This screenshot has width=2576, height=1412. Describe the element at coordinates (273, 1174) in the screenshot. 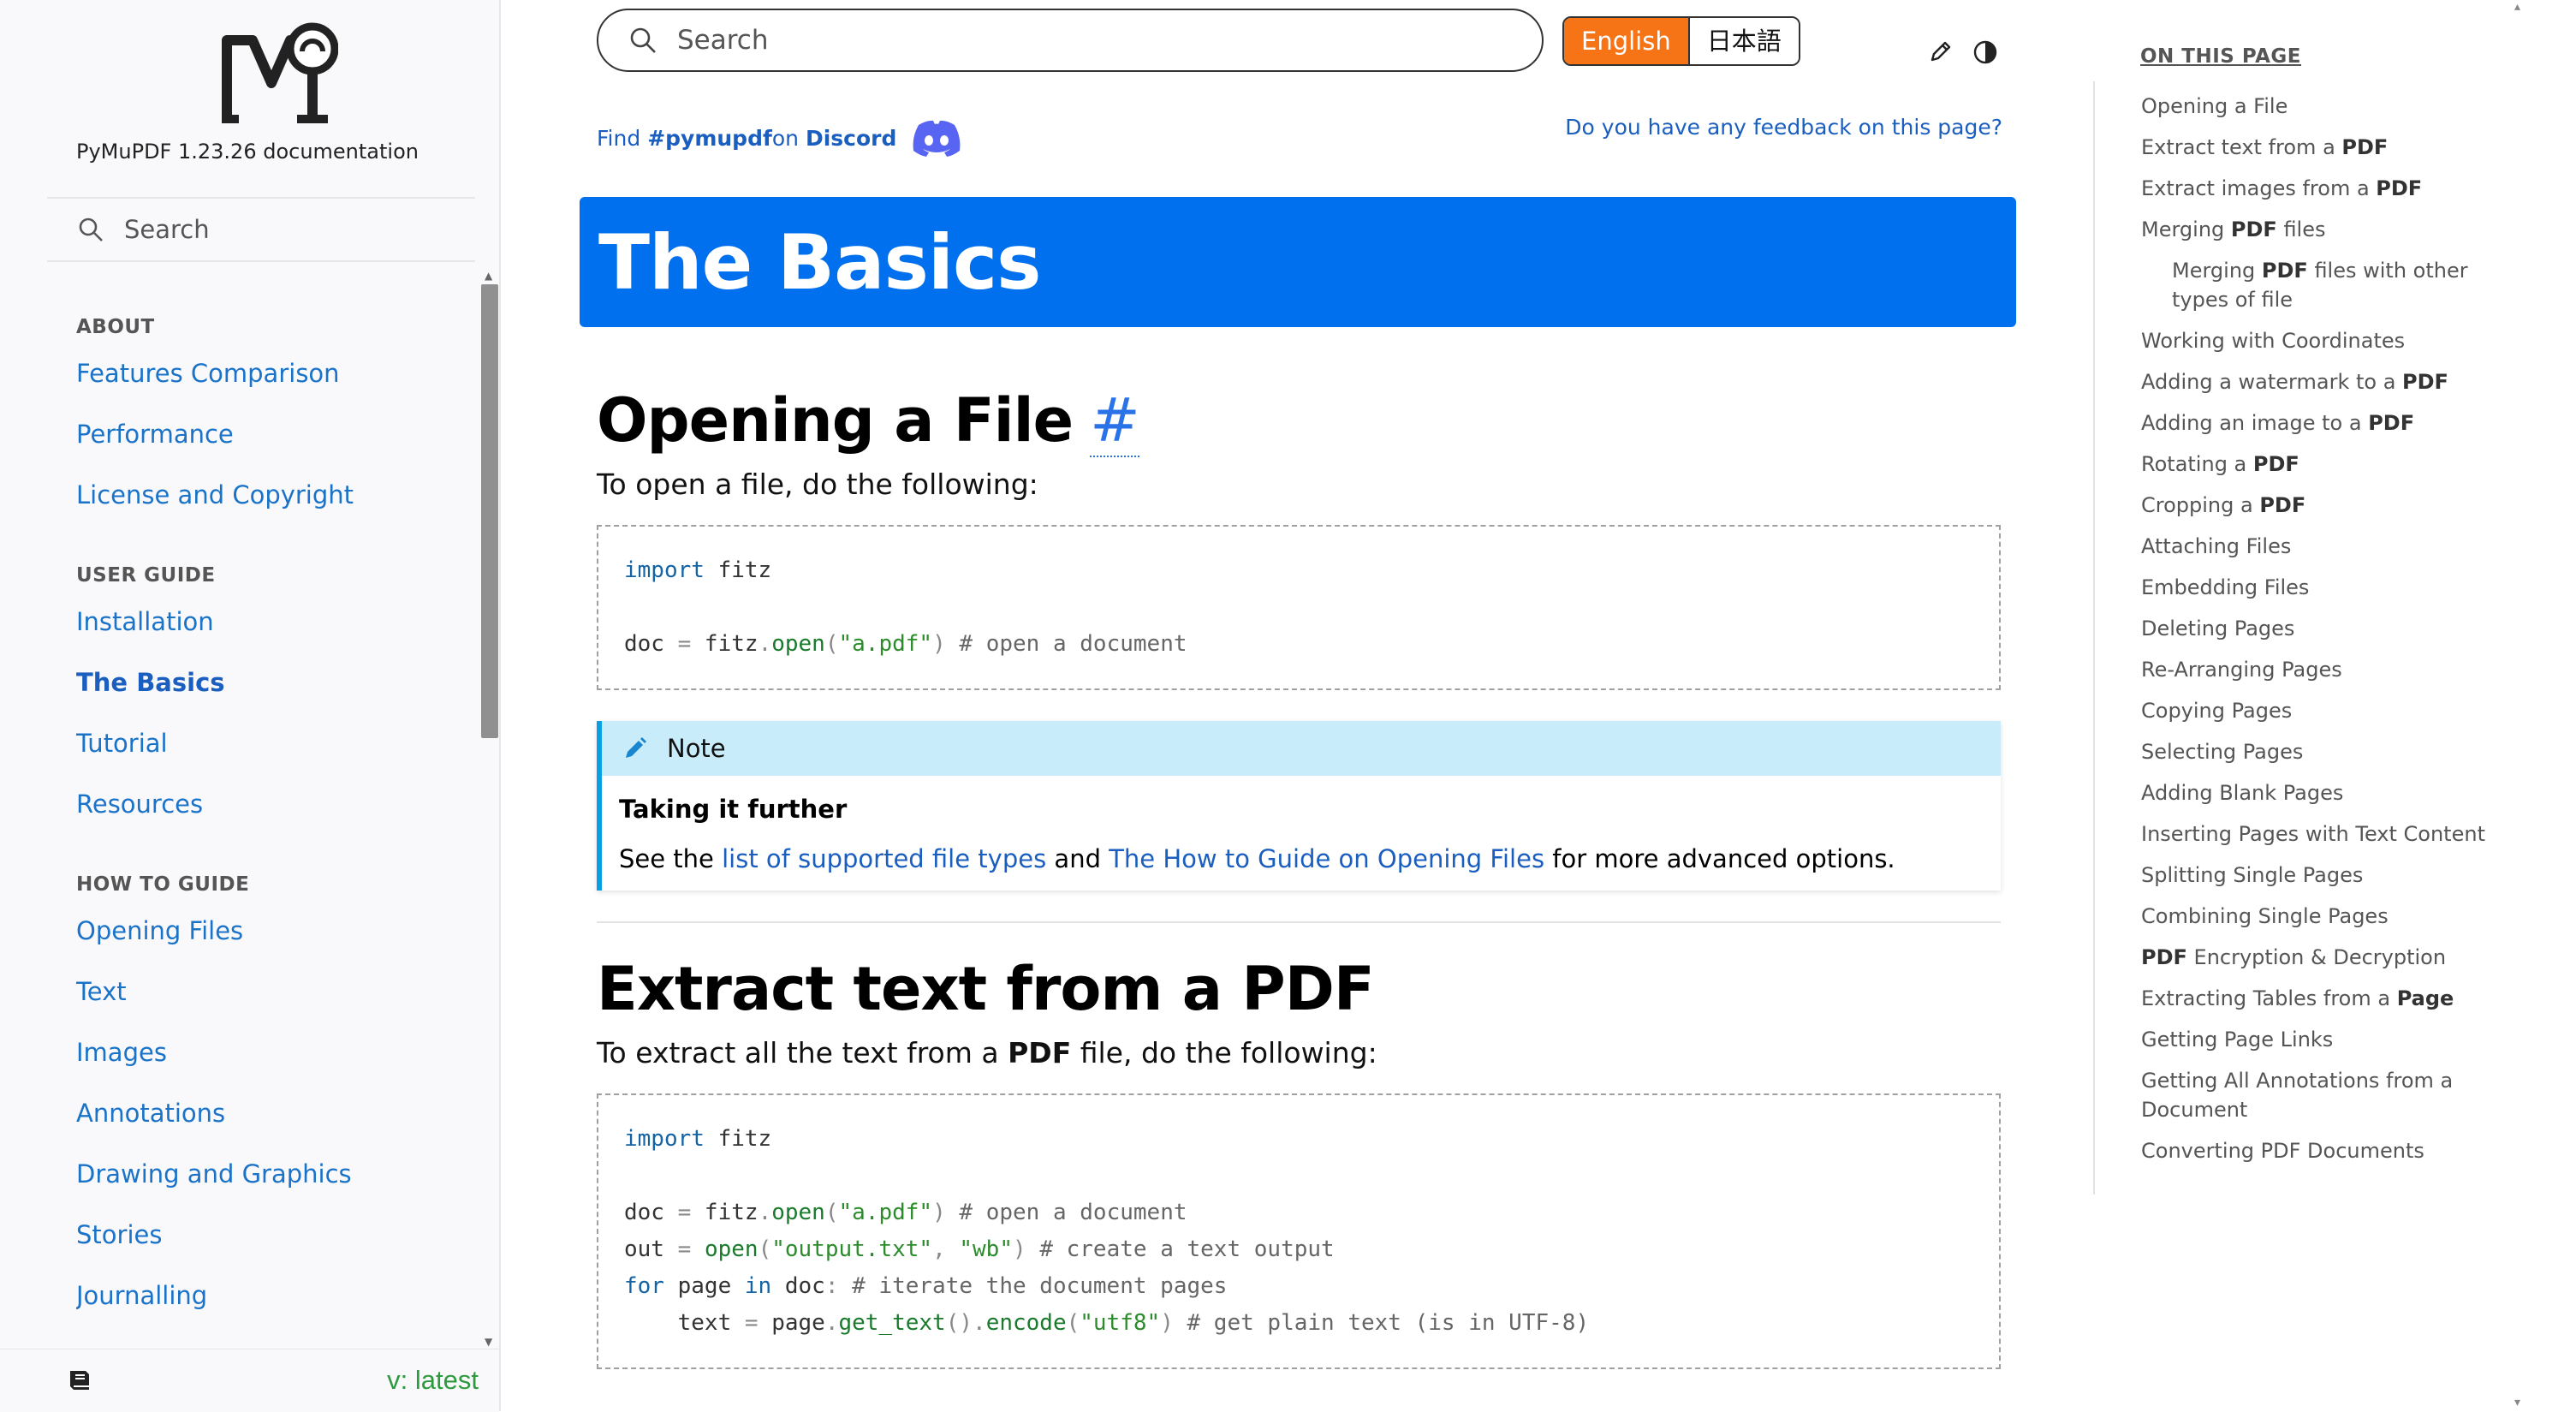

I see `sidebar-item-drawing-and-graphics: Drawing and Graphics` at that location.